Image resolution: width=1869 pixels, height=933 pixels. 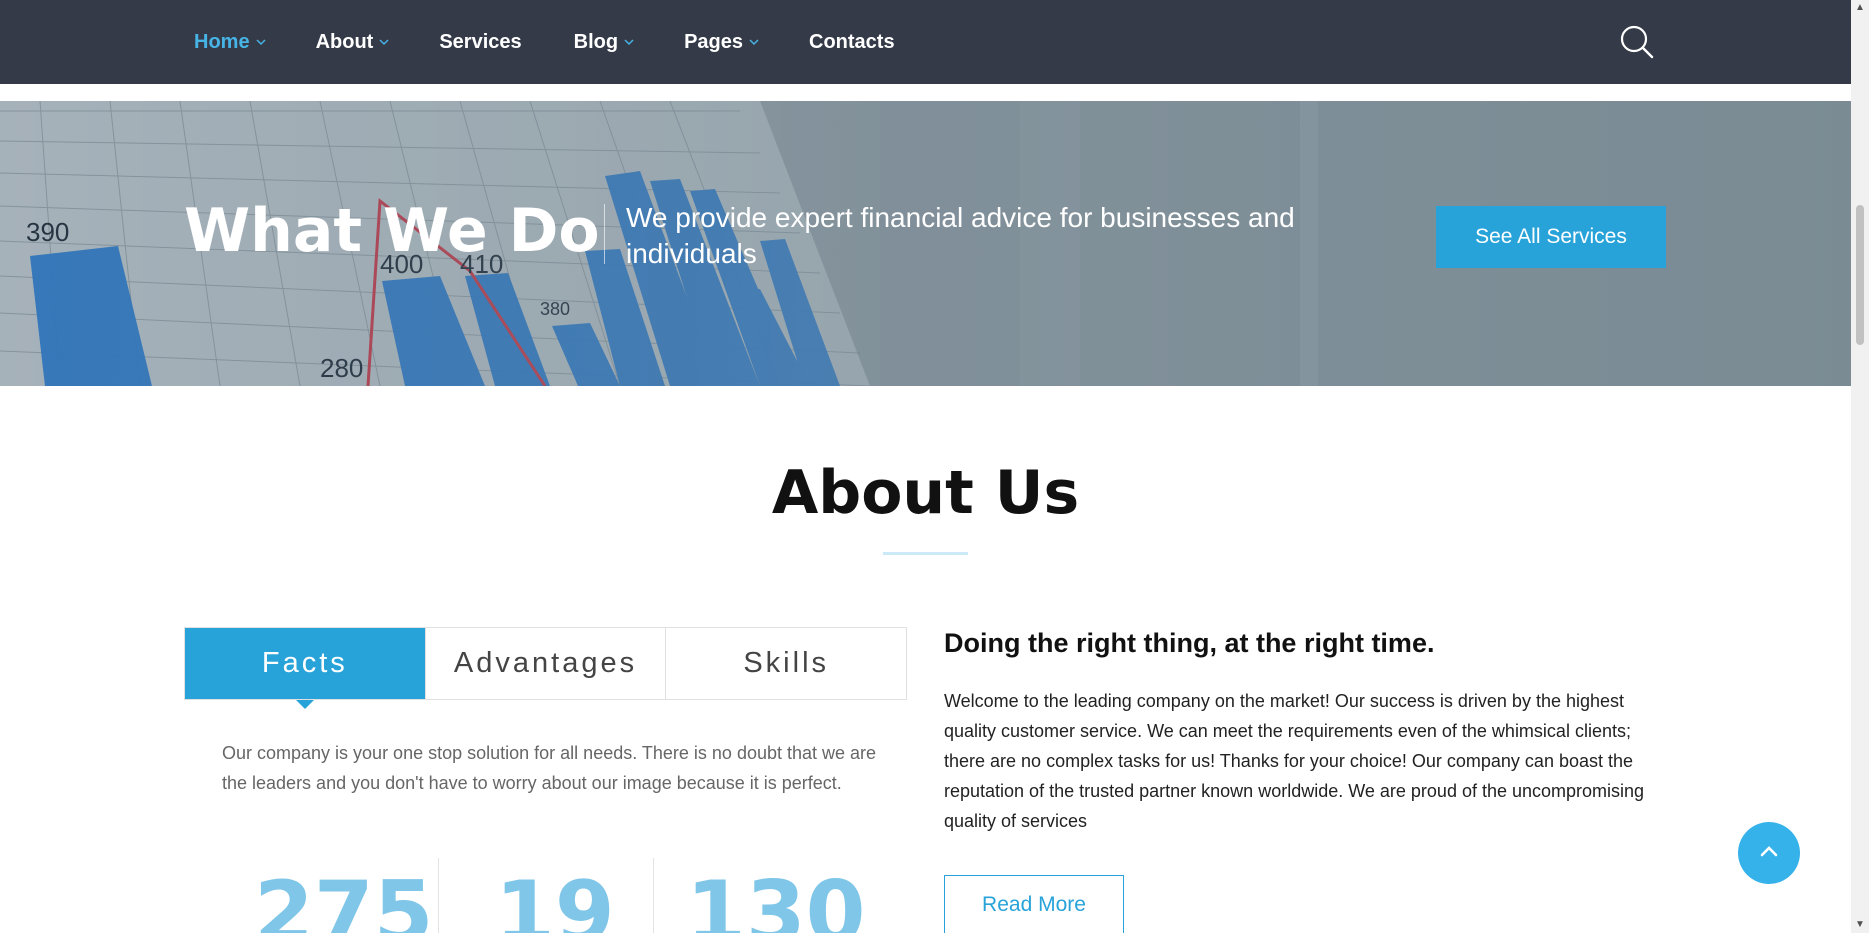 I want to click on top-navigation: Home About Services Blog Pages Contacts, so click(x=925, y=42).